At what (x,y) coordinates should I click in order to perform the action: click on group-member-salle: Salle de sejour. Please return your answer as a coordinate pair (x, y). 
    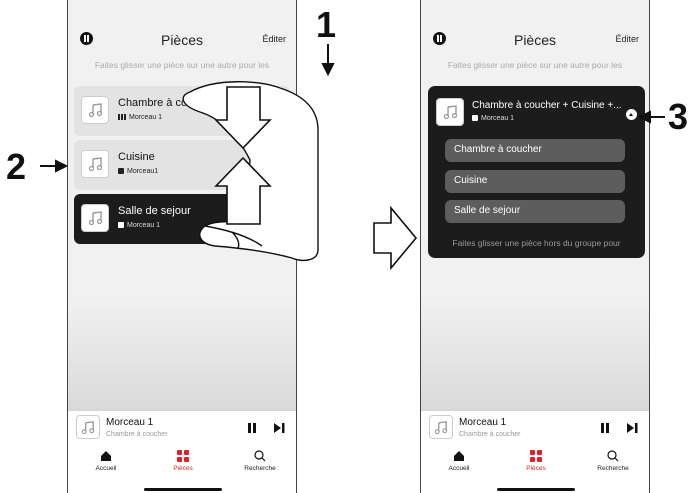
    Looking at the image, I should click on (535, 211).